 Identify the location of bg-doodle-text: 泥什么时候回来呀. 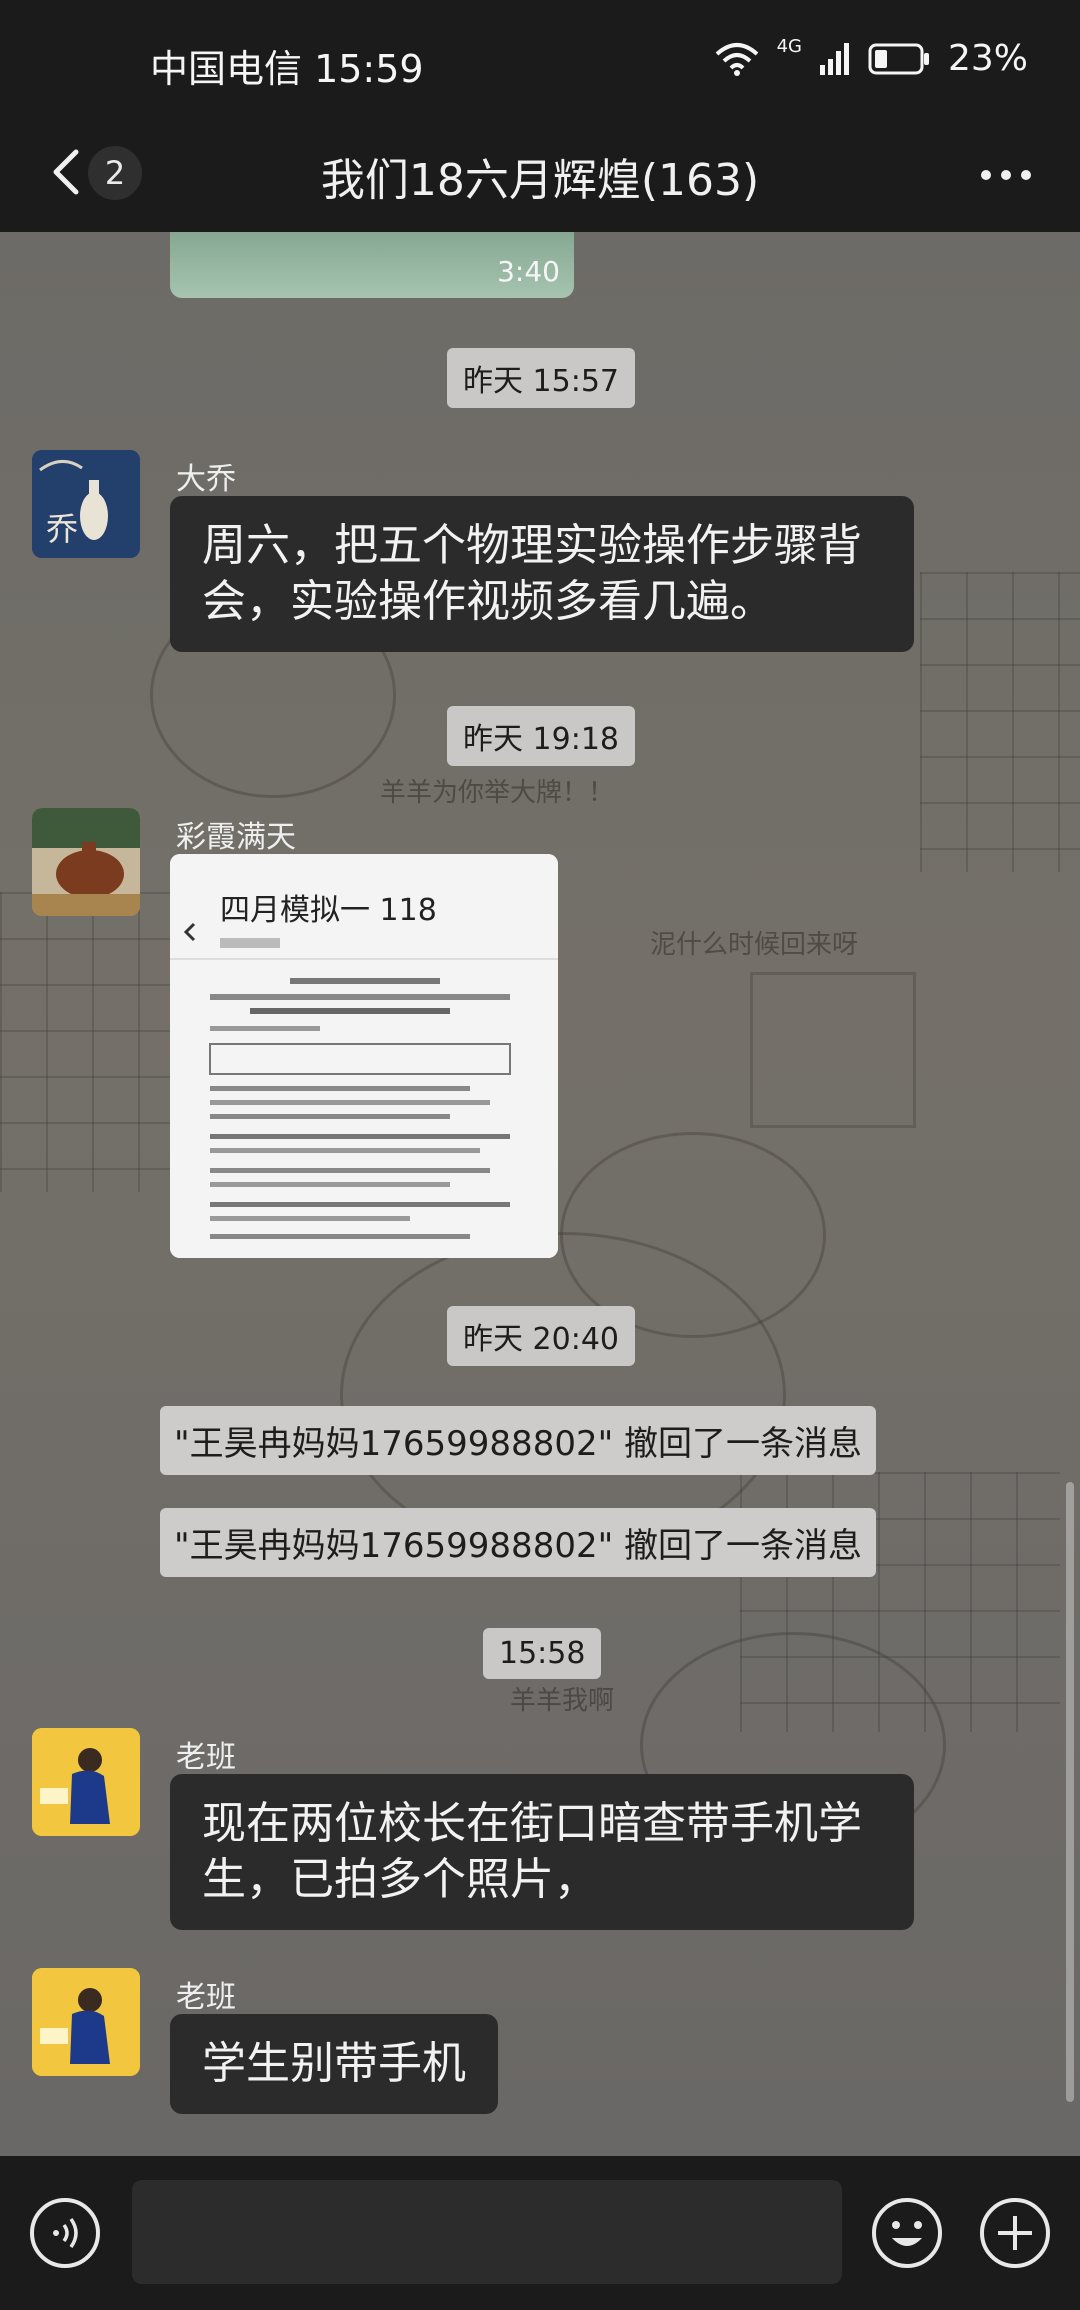
(754, 945).